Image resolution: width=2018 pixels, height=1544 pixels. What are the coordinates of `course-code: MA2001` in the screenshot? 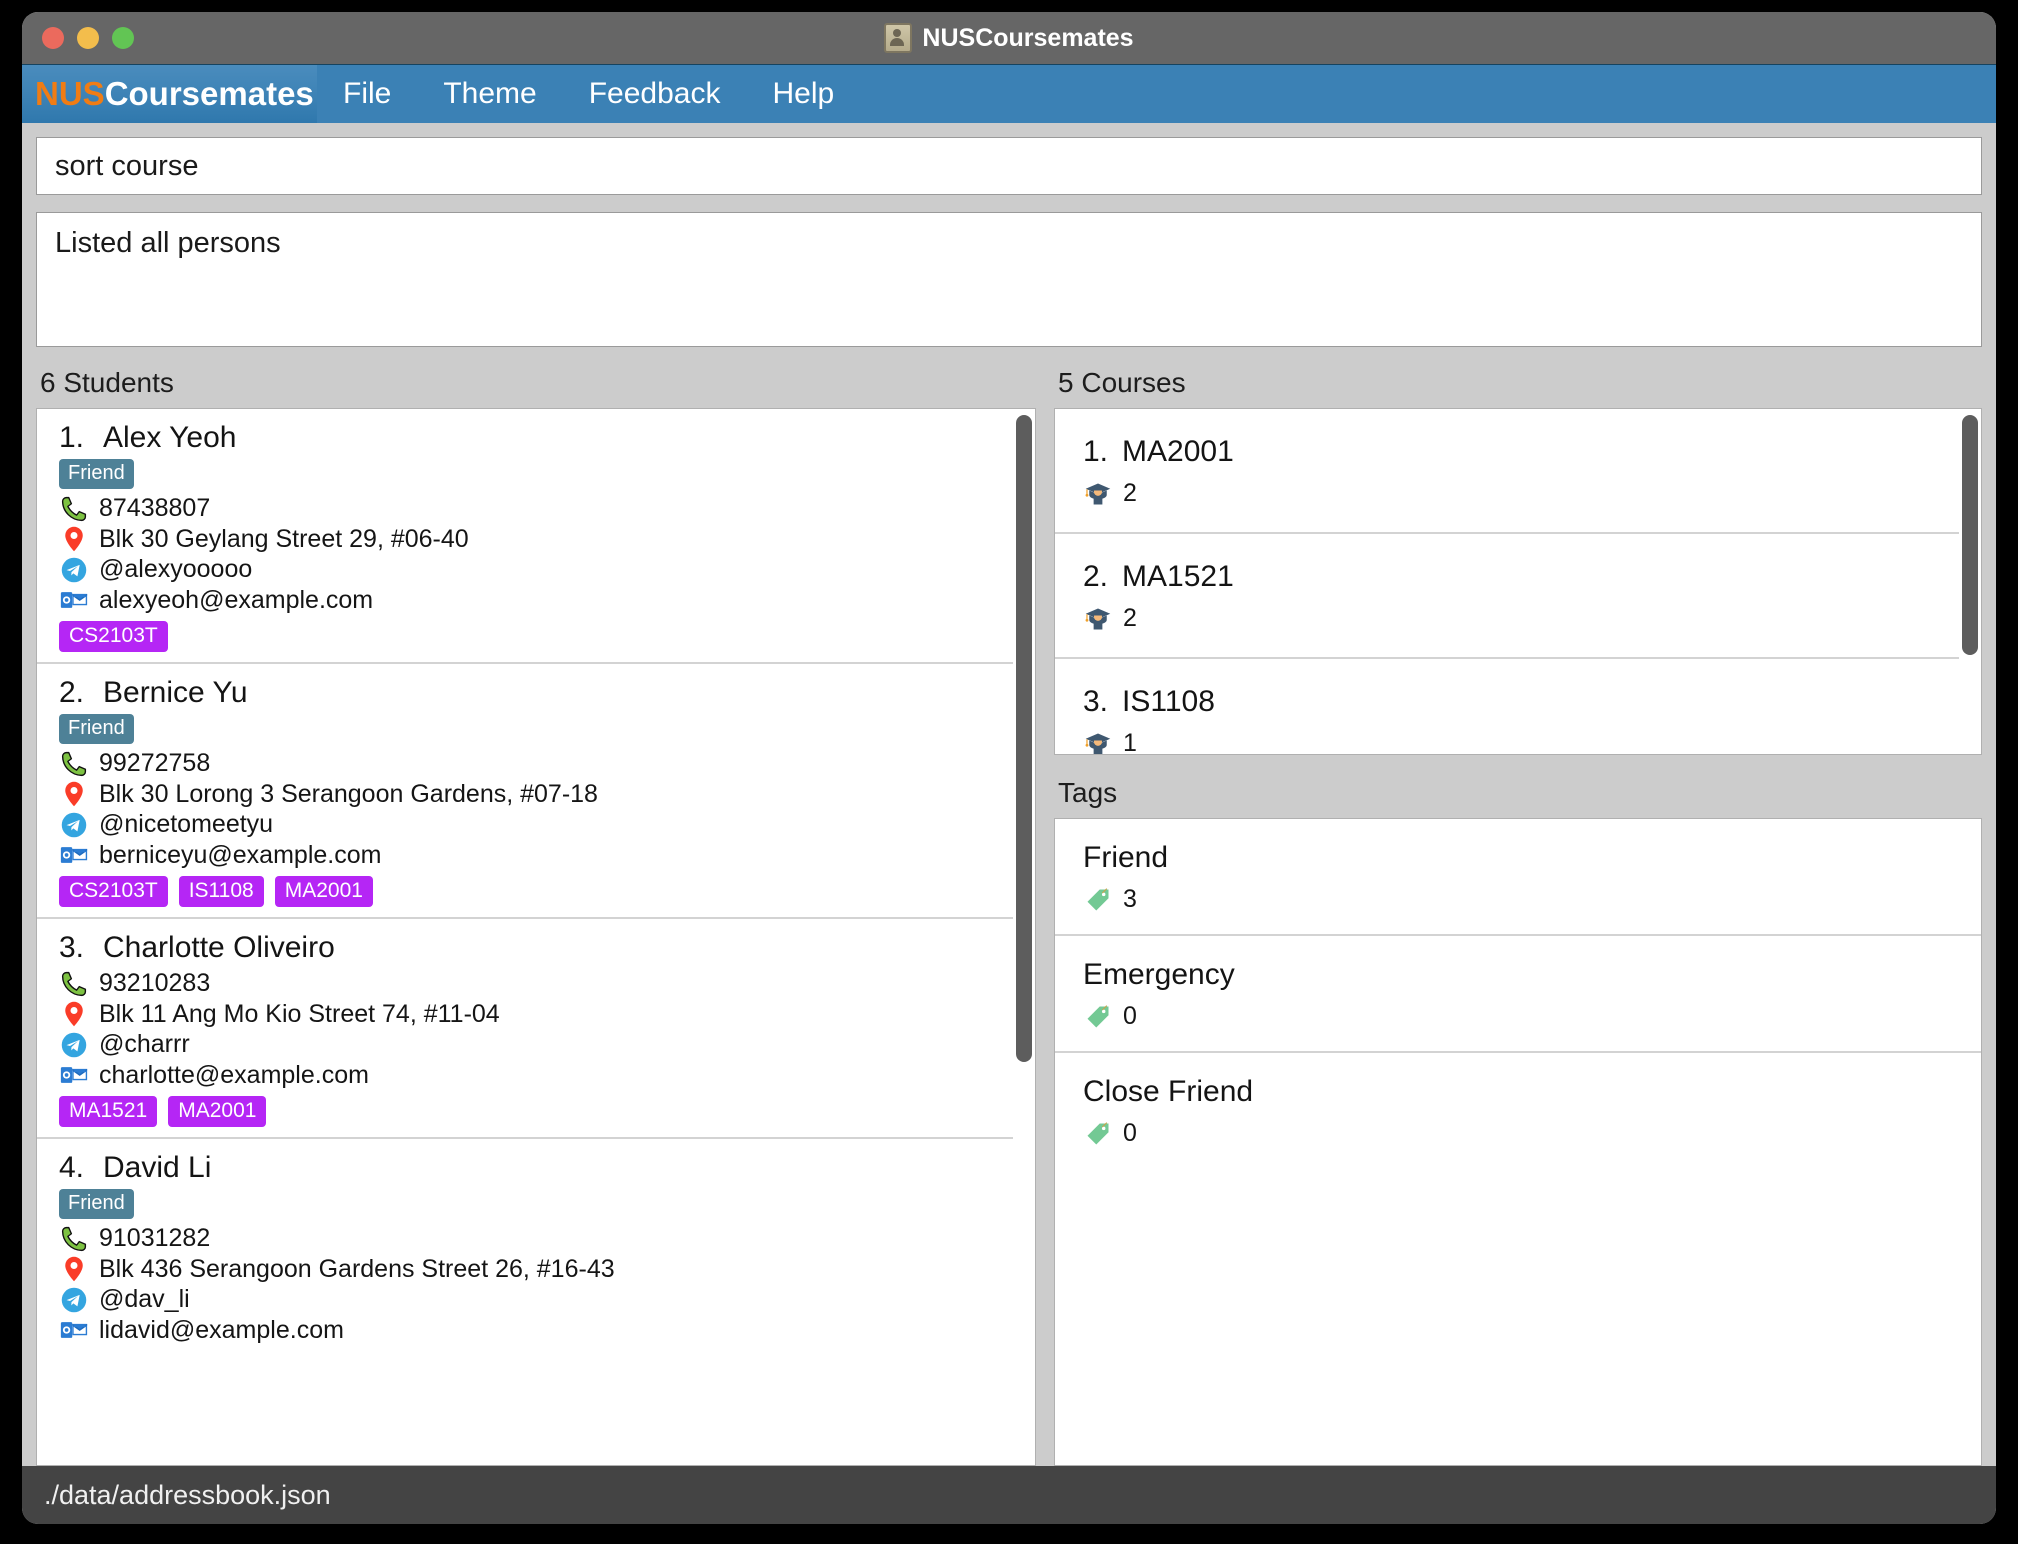 It's located at (1178, 451).